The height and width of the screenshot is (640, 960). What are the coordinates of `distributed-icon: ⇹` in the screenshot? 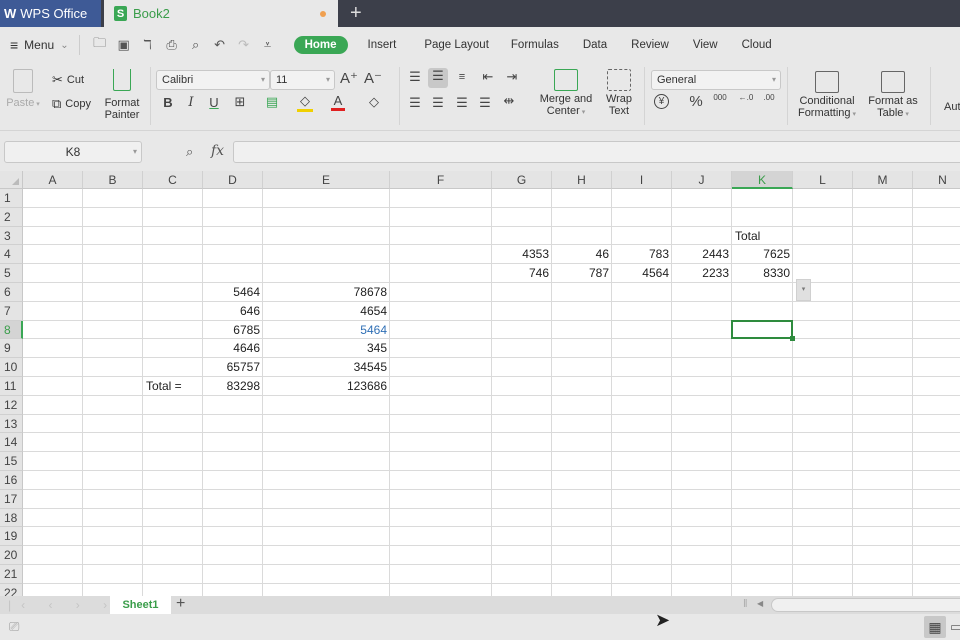 It's located at (509, 101).